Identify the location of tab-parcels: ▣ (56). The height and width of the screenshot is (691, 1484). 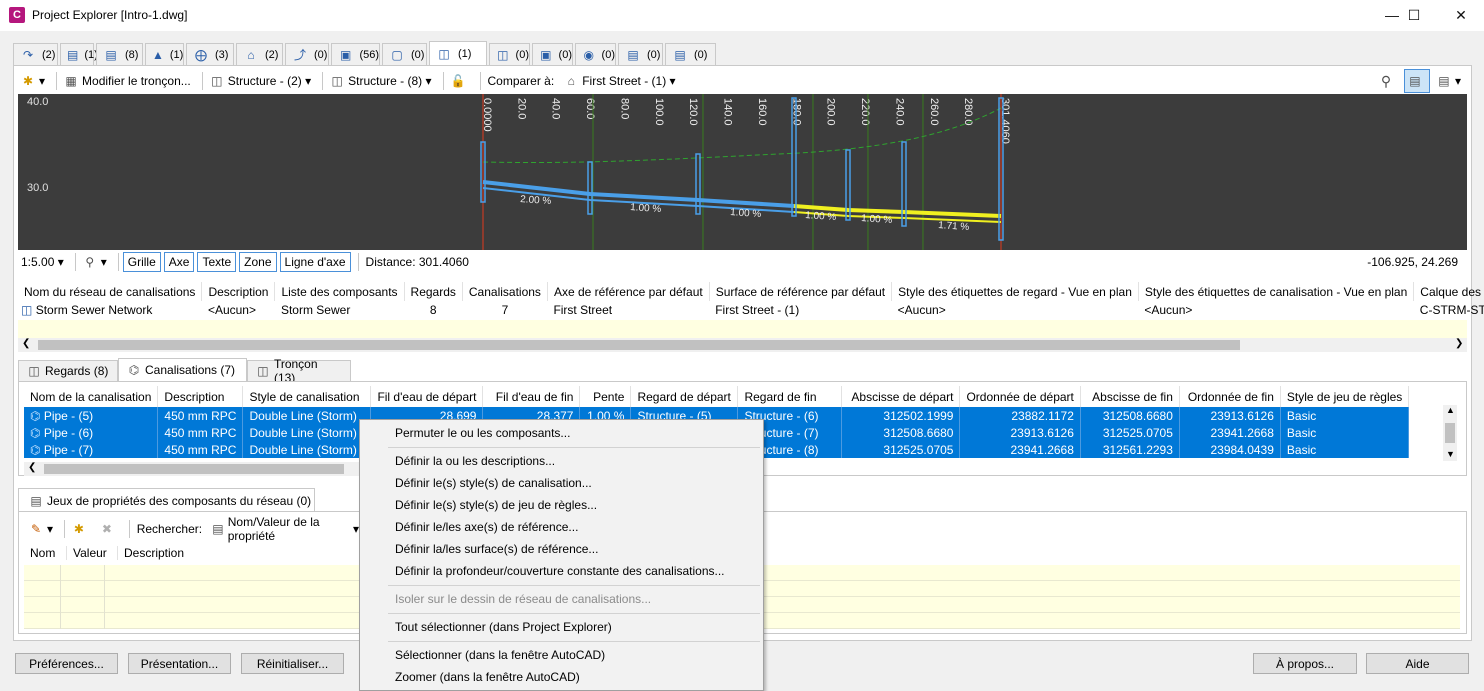
(355, 54).